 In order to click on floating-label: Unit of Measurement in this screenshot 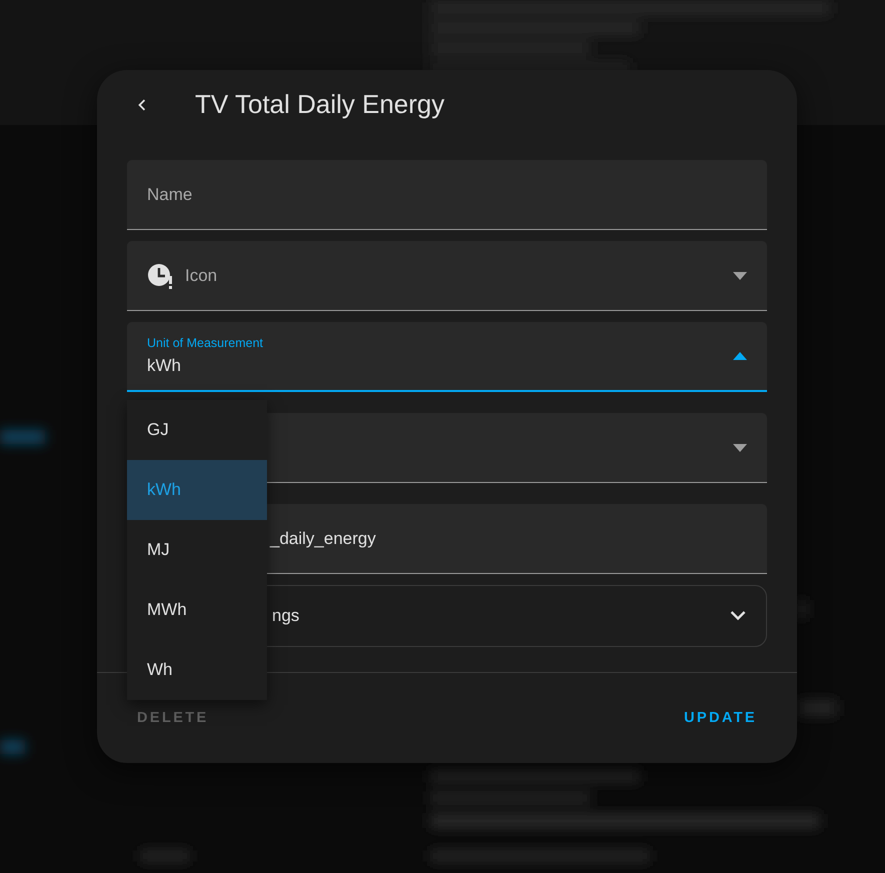, I will do `click(205, 343)`.